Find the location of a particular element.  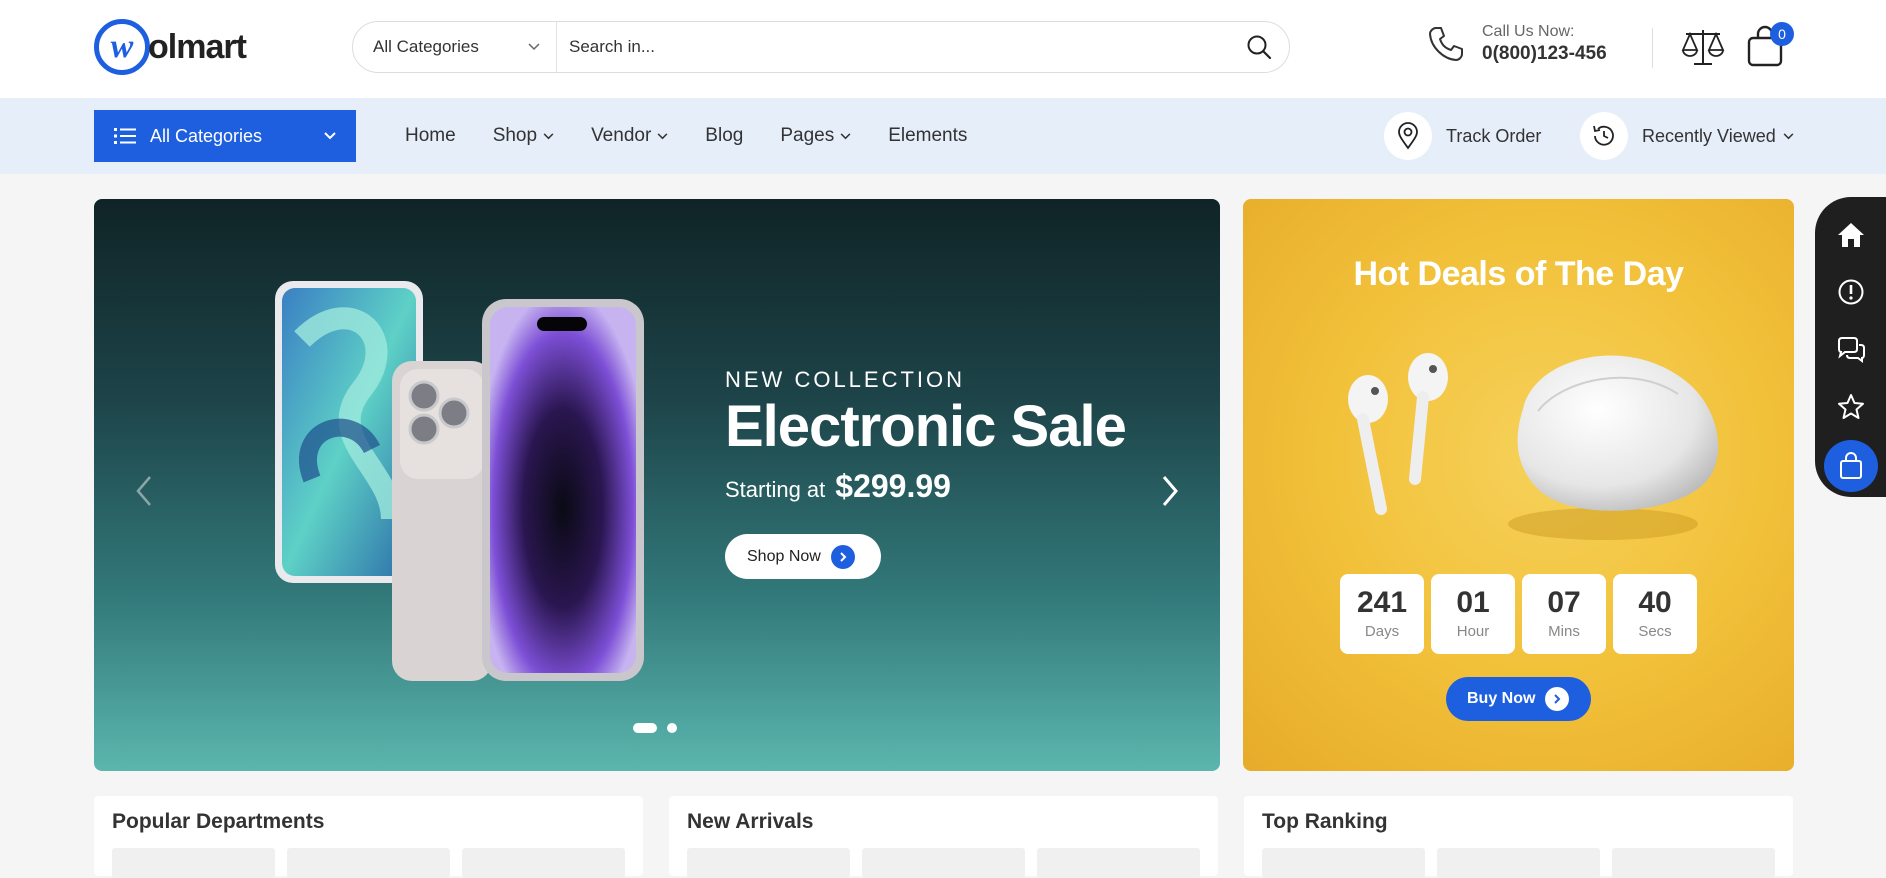

search-category-select: All Categories is located at coordinates (455, 47).